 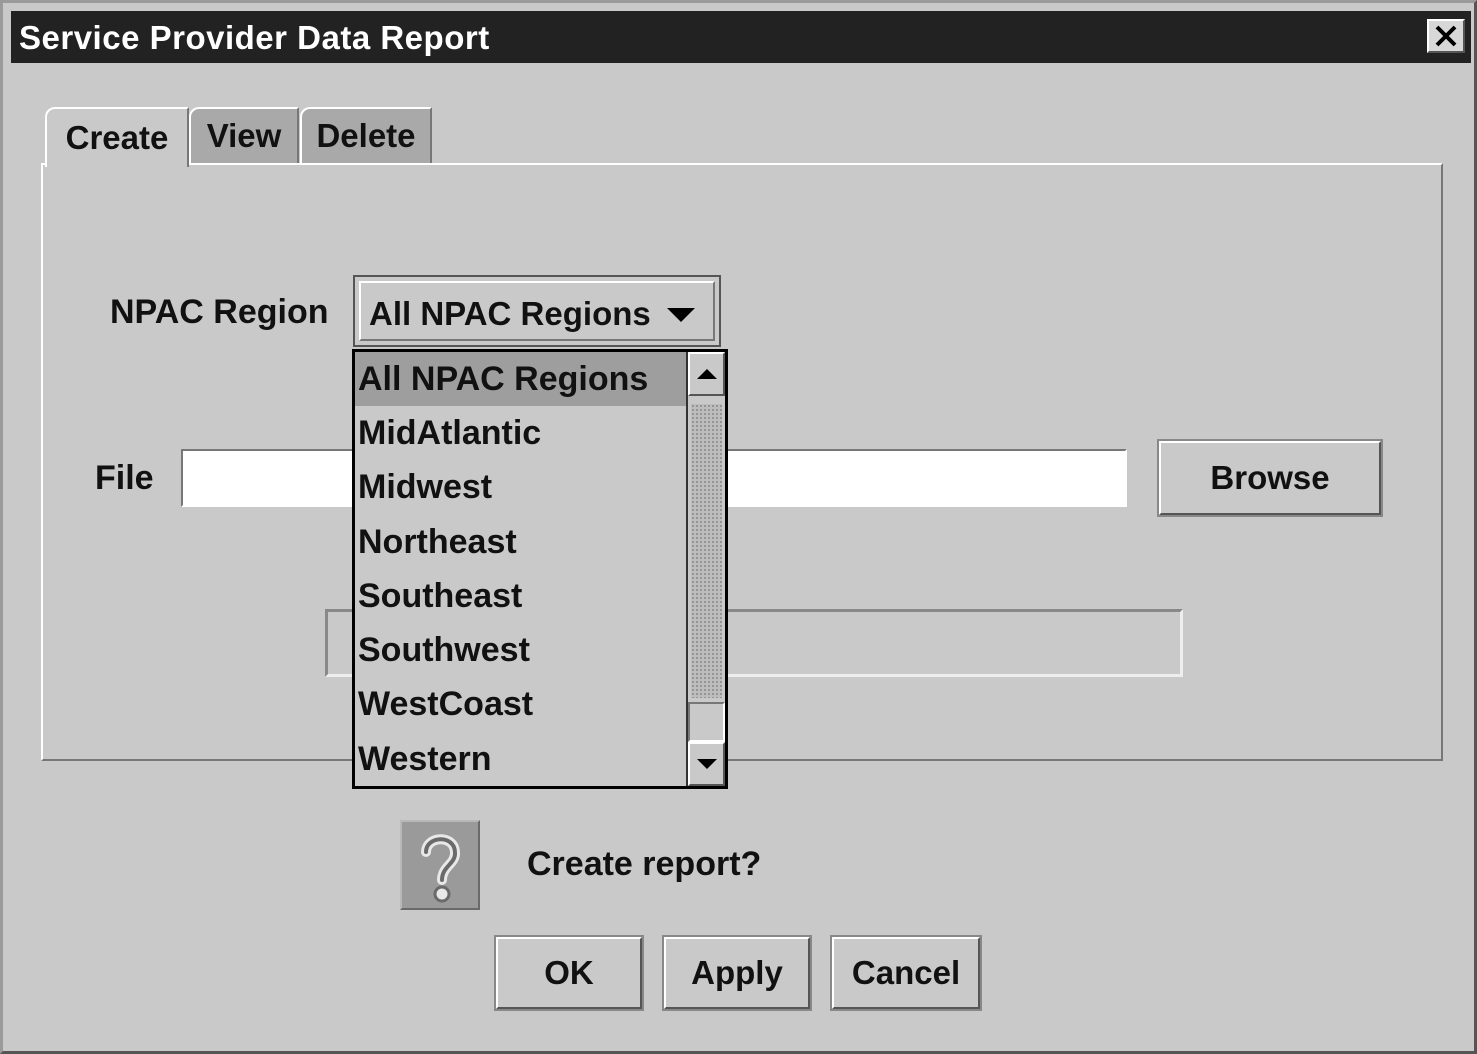 I want to click on combobox-frame: All NPAC Regions, so click(x=537, y=311).